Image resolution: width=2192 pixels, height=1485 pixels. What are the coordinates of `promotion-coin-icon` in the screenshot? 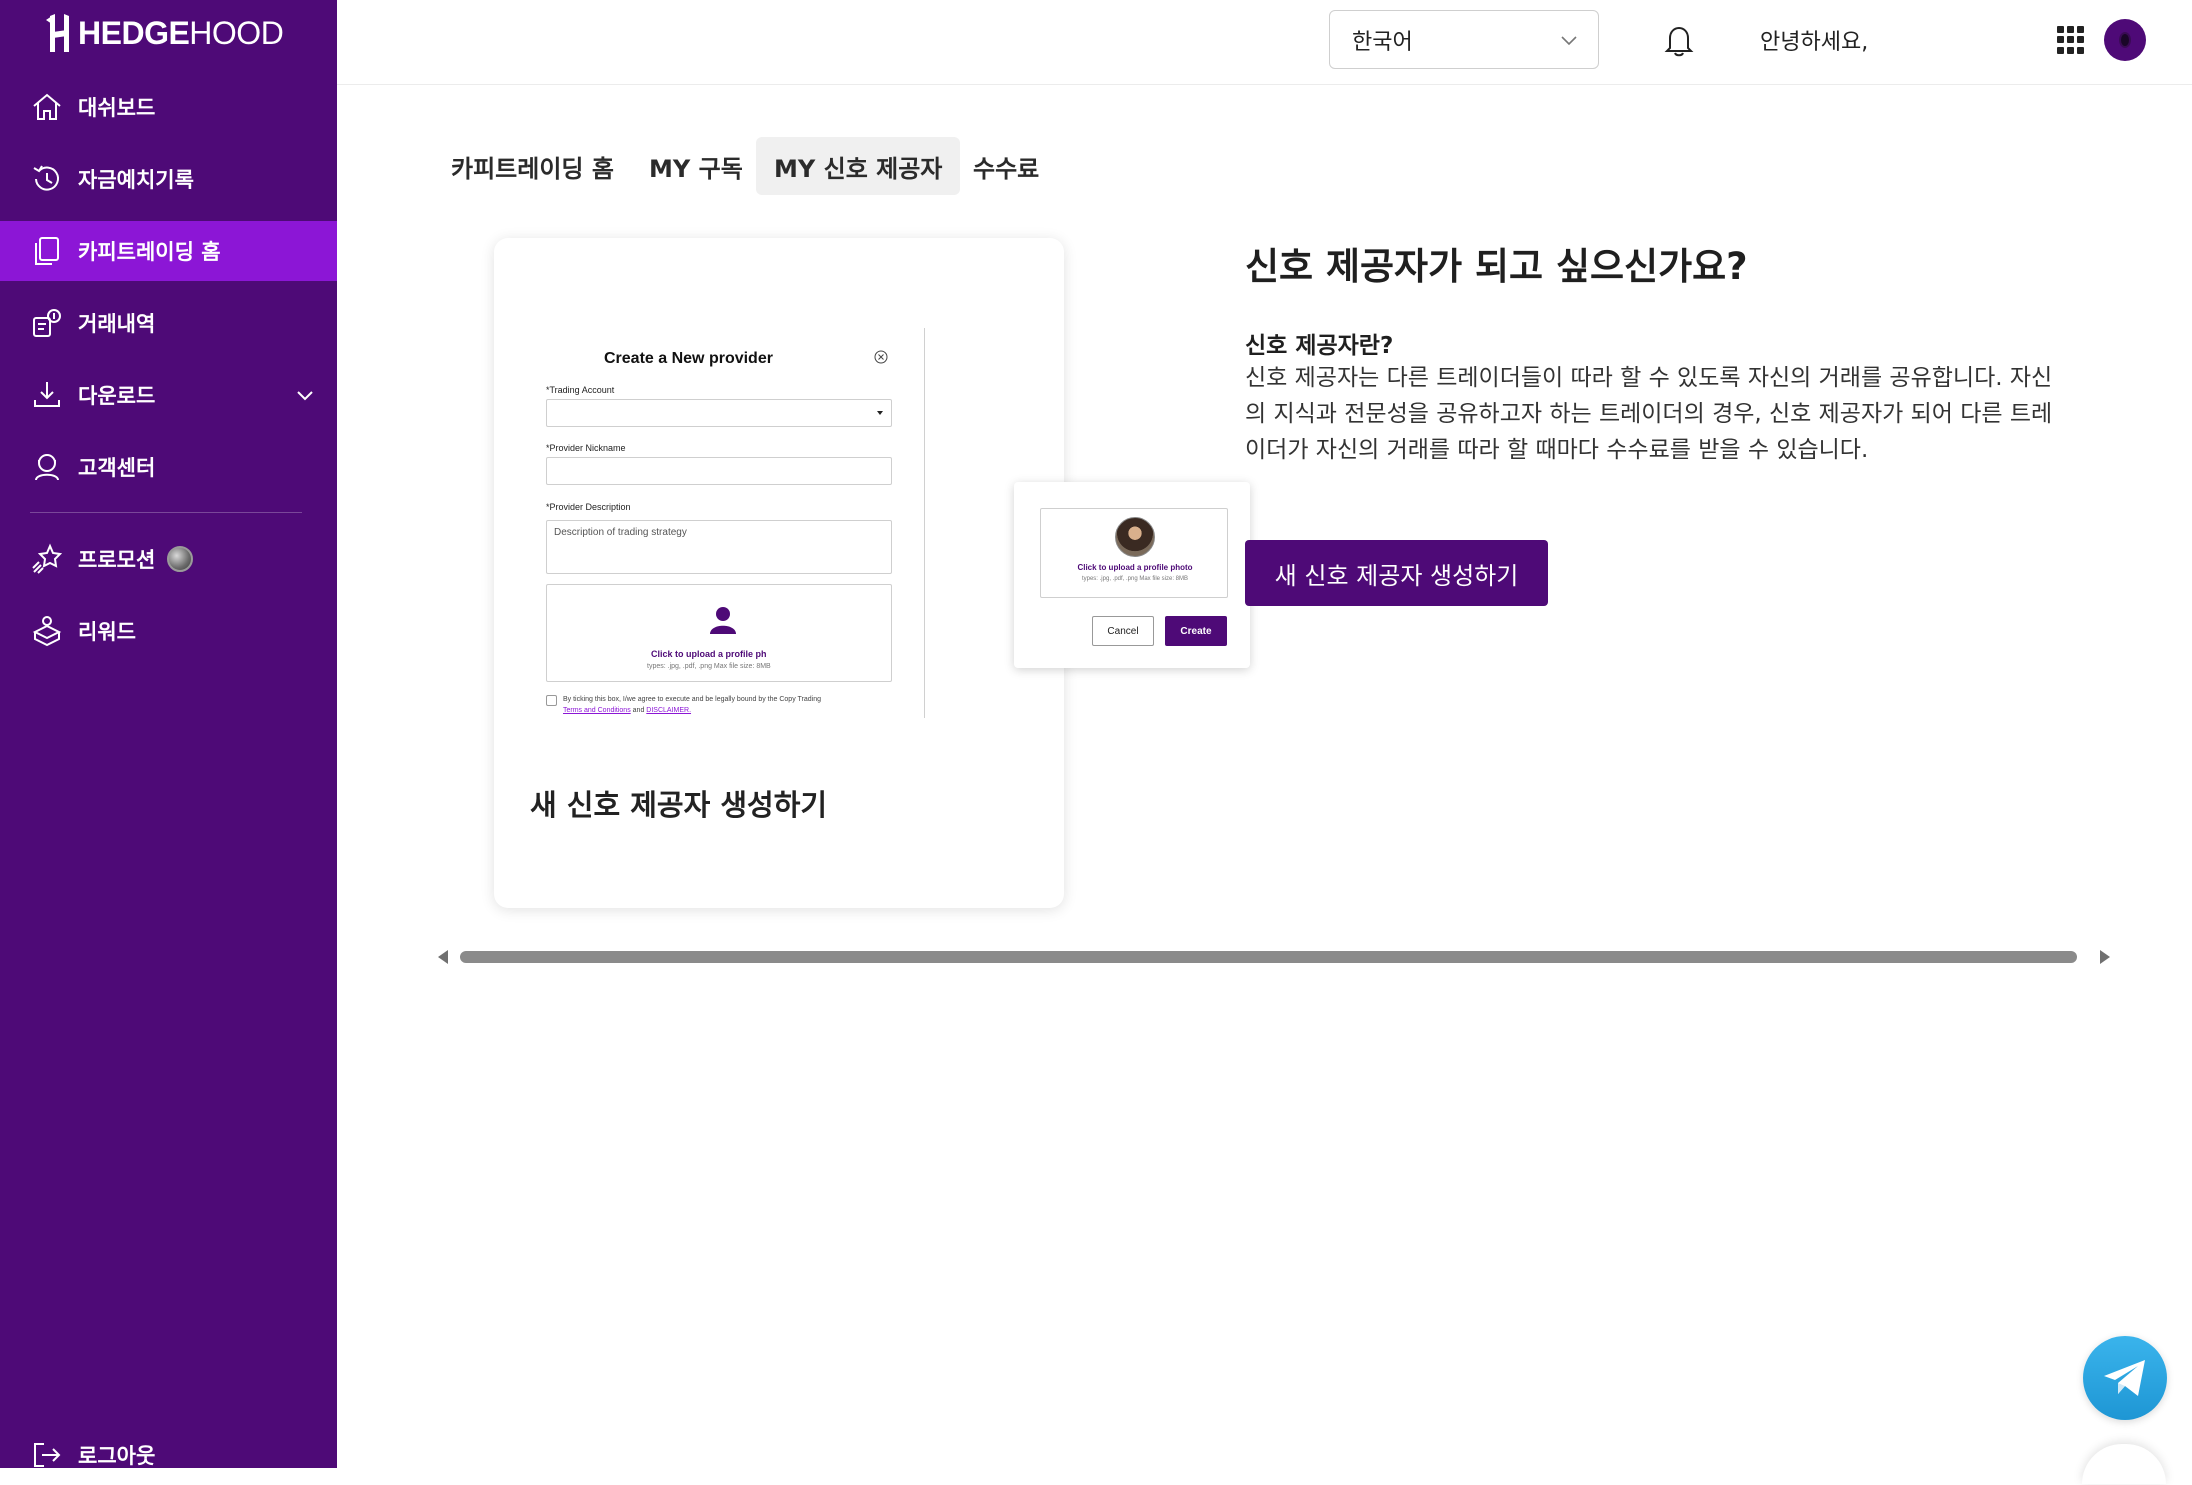 It's located at (180, 559).